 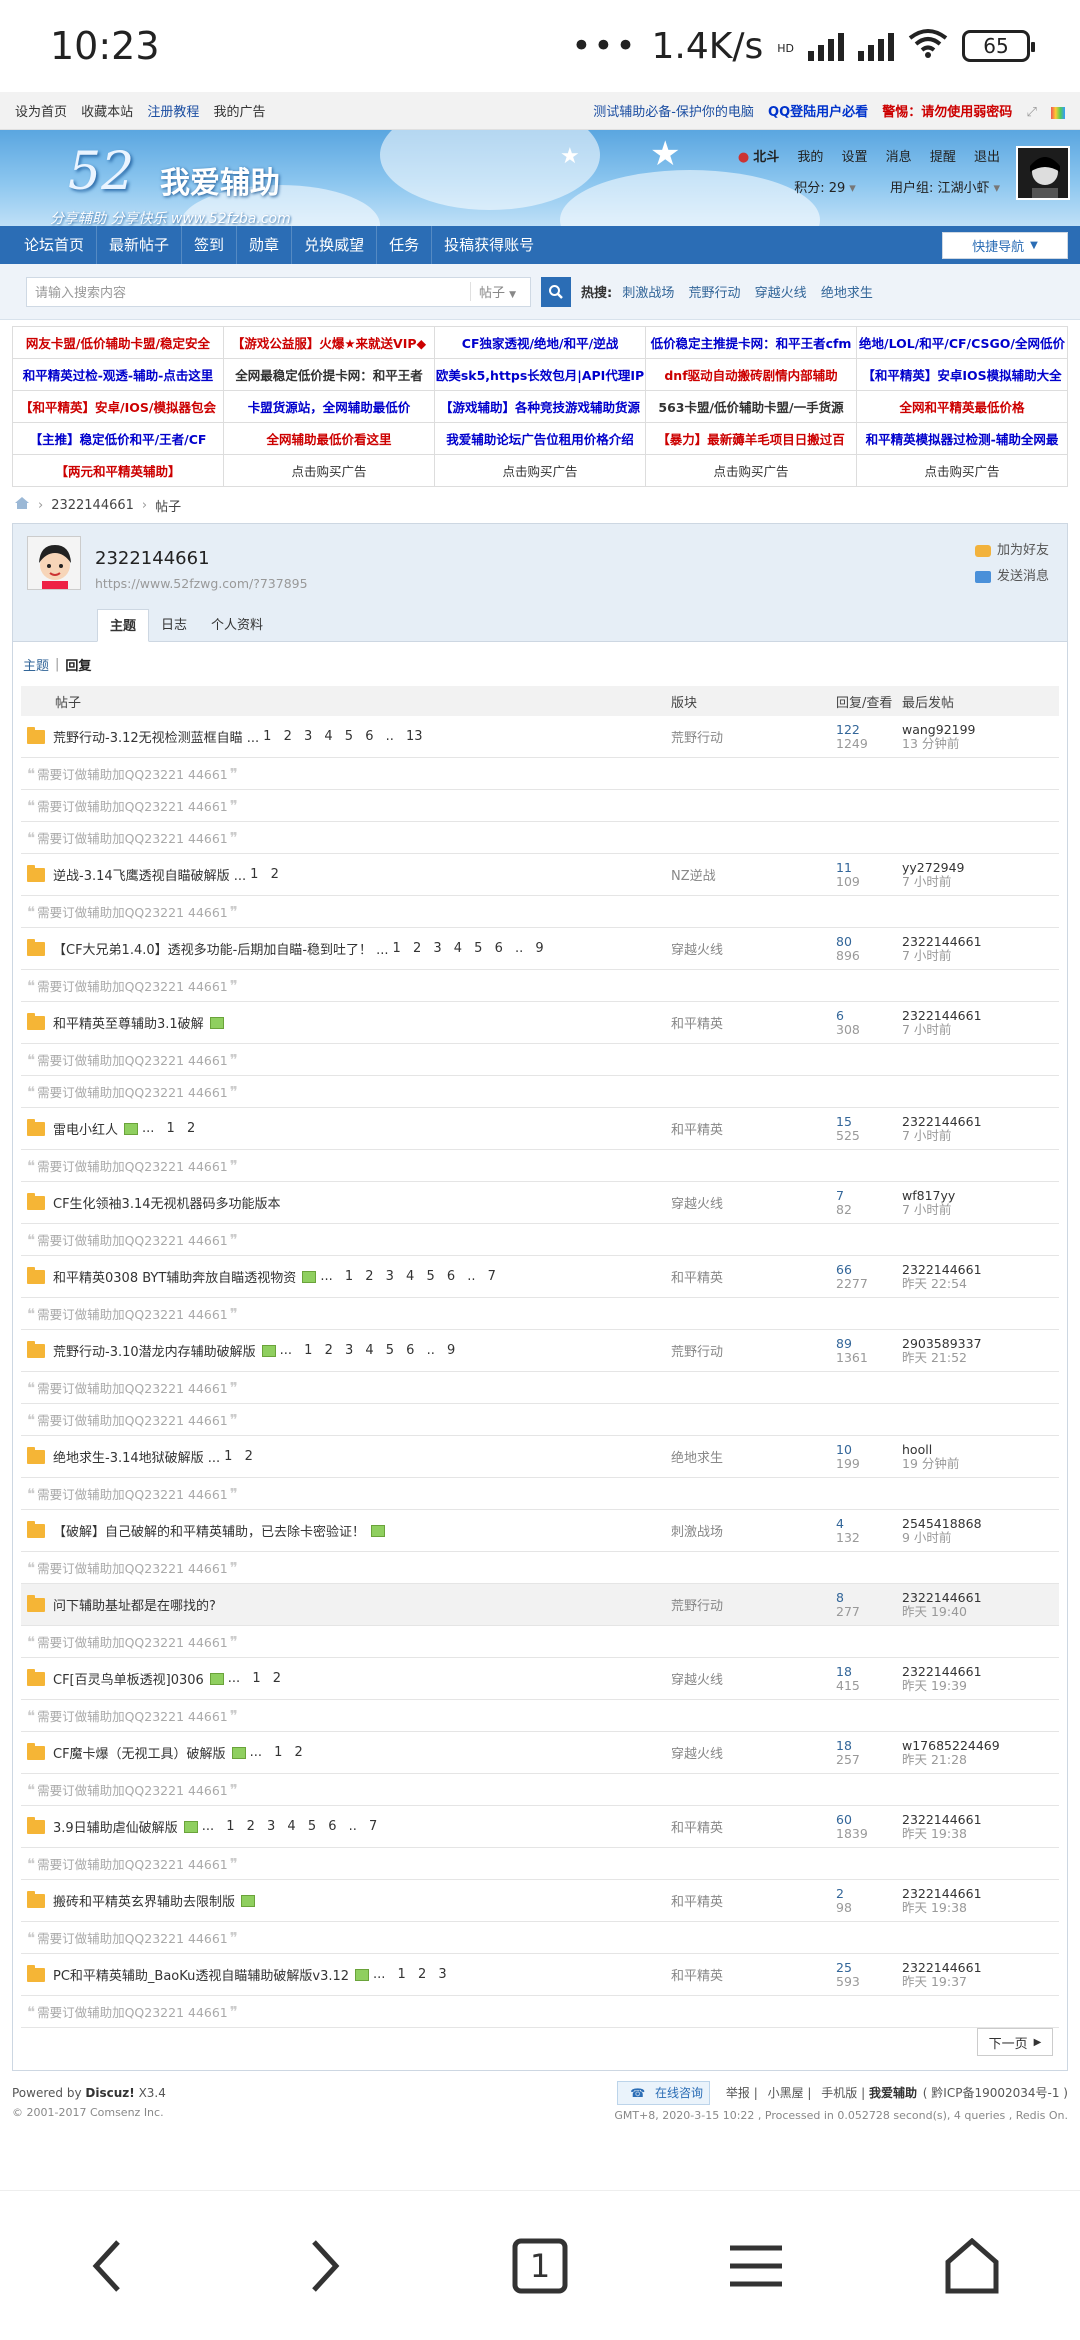 What do you see at coordinates (1011, 577) in the screenshot?
I see `send-message-button: 发送消息` at bounding box center [1011, 577].